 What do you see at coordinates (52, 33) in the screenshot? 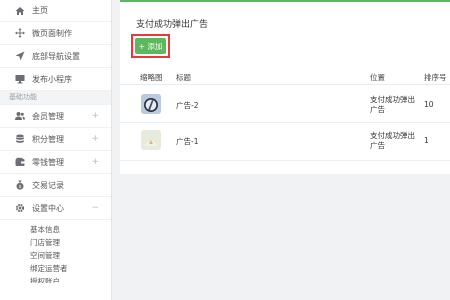
I see `sidebar-item-label: 微页面制作` at bounding box center [52, 33].